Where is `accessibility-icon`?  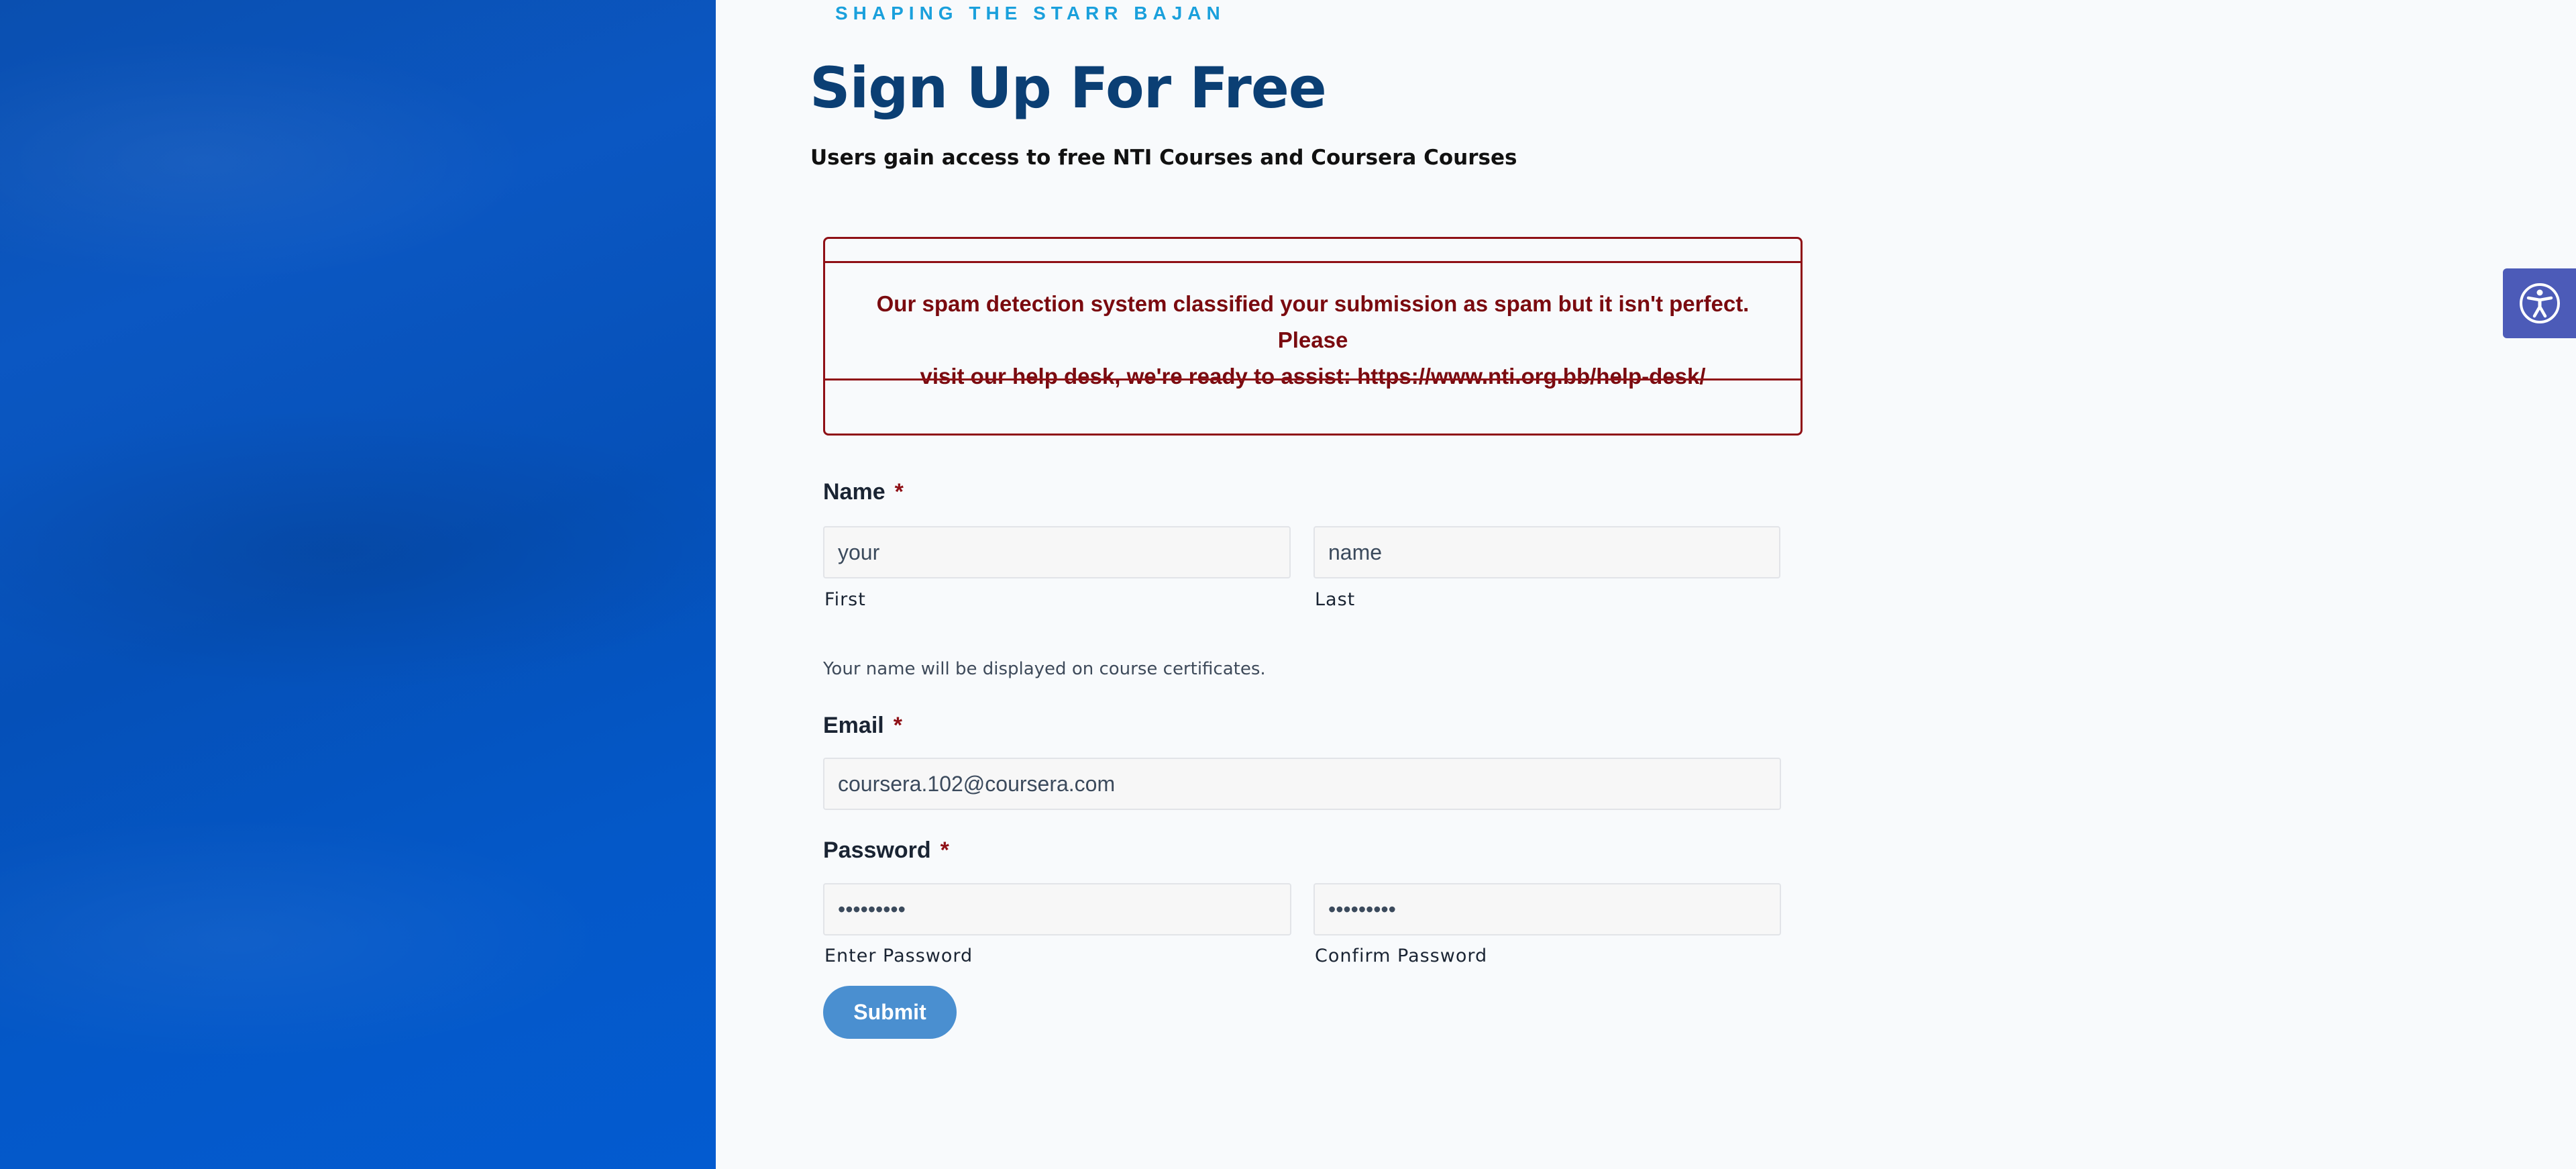
accessibility-icon is located at coordinates (2539, 303).